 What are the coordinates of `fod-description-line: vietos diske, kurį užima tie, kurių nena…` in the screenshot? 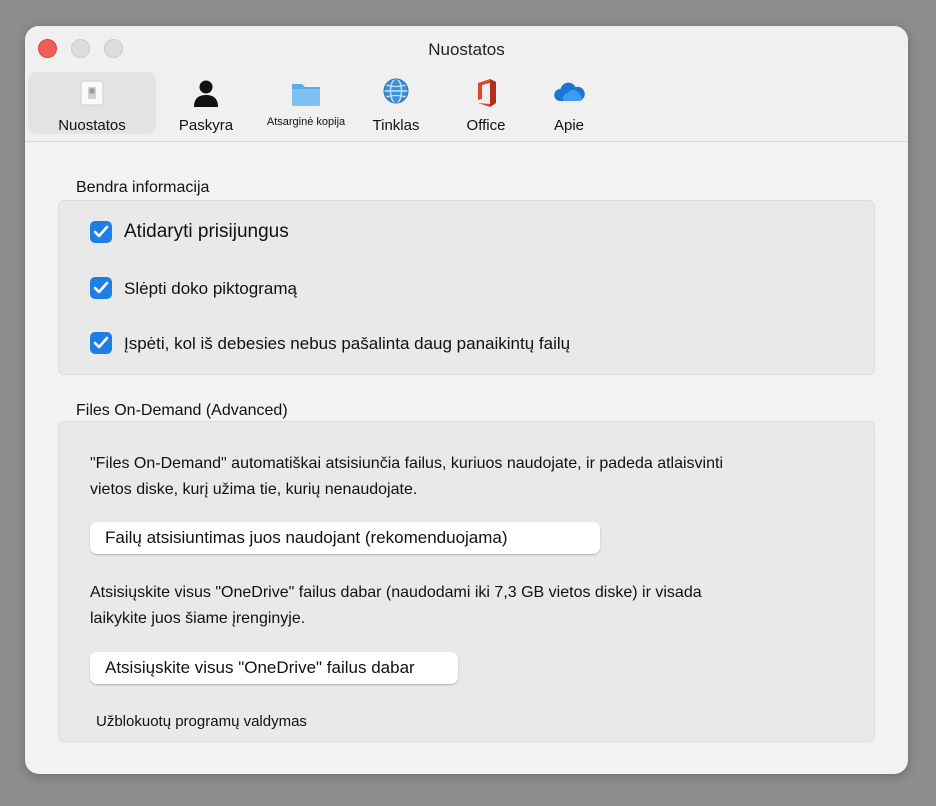 It's located at (254, 489).